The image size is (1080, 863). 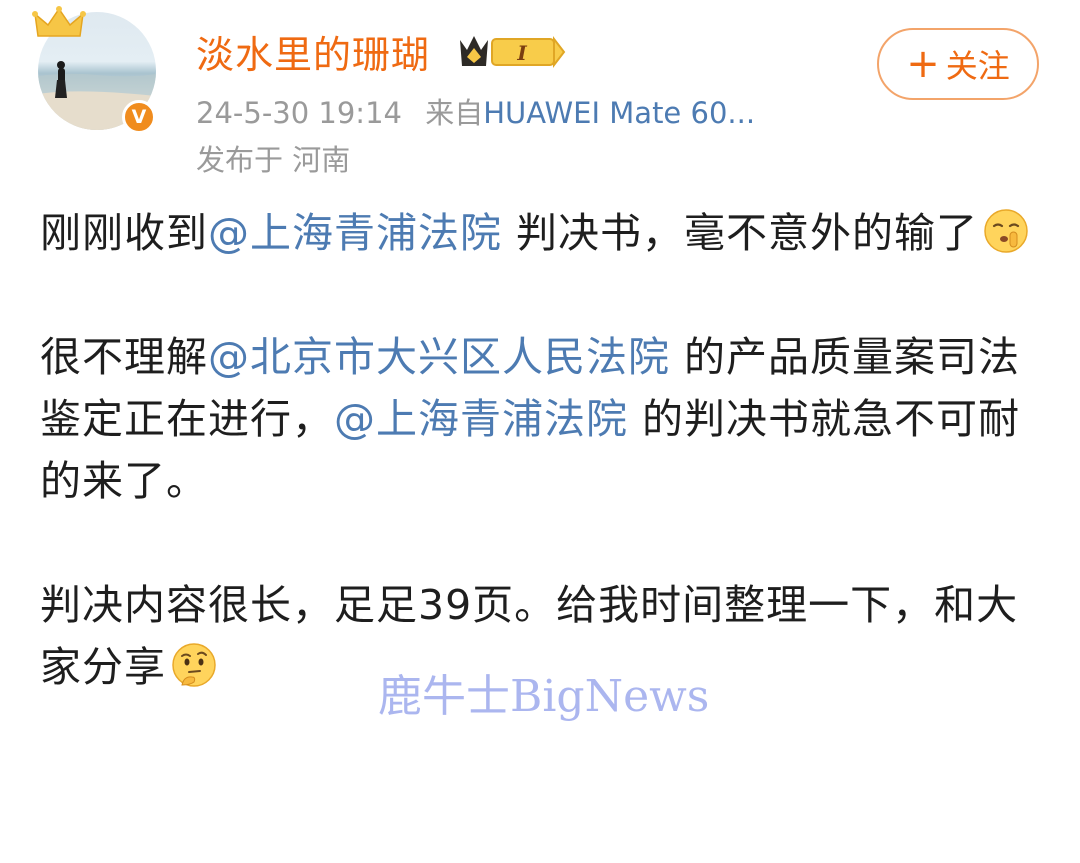 What do you see at coordinates (454, 113) in the screenshot?
I see `source-prefix: 来自` at bounding box center [454, 113].